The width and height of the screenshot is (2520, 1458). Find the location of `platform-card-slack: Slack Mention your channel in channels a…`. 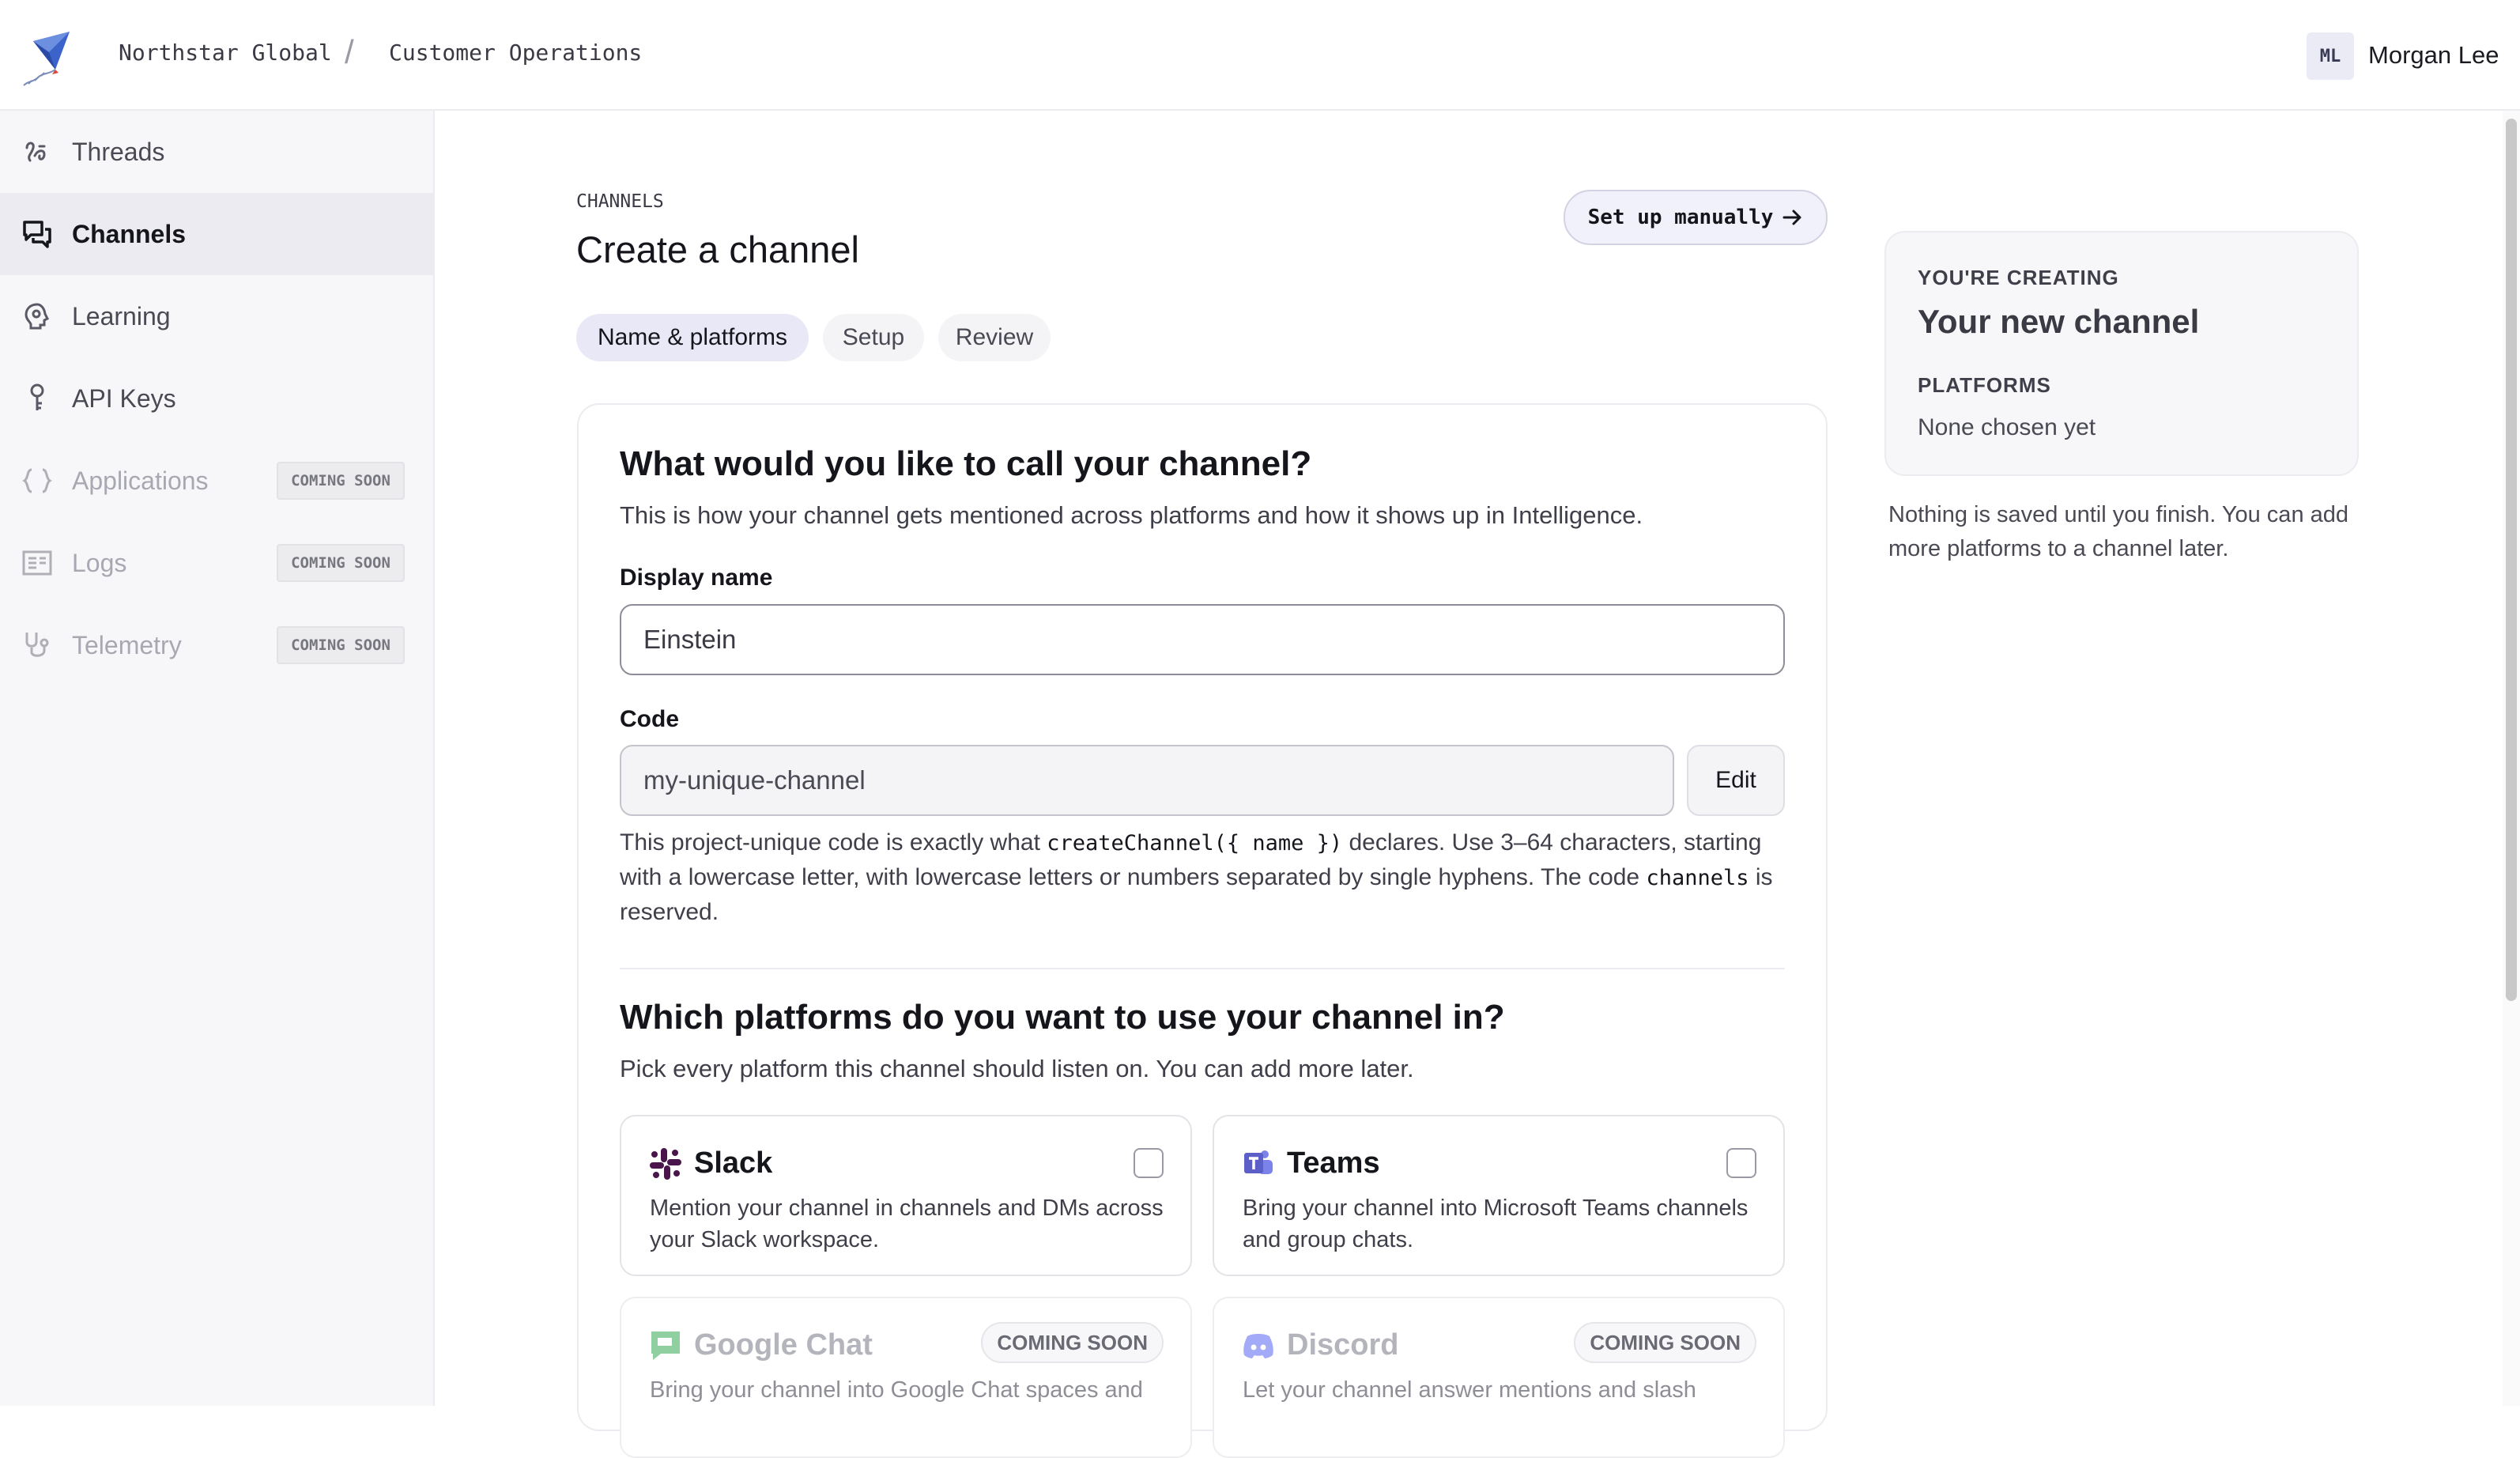

platform-card-slack: Slack Mention your channel in channels a… is located at coordinates (906, 1196).